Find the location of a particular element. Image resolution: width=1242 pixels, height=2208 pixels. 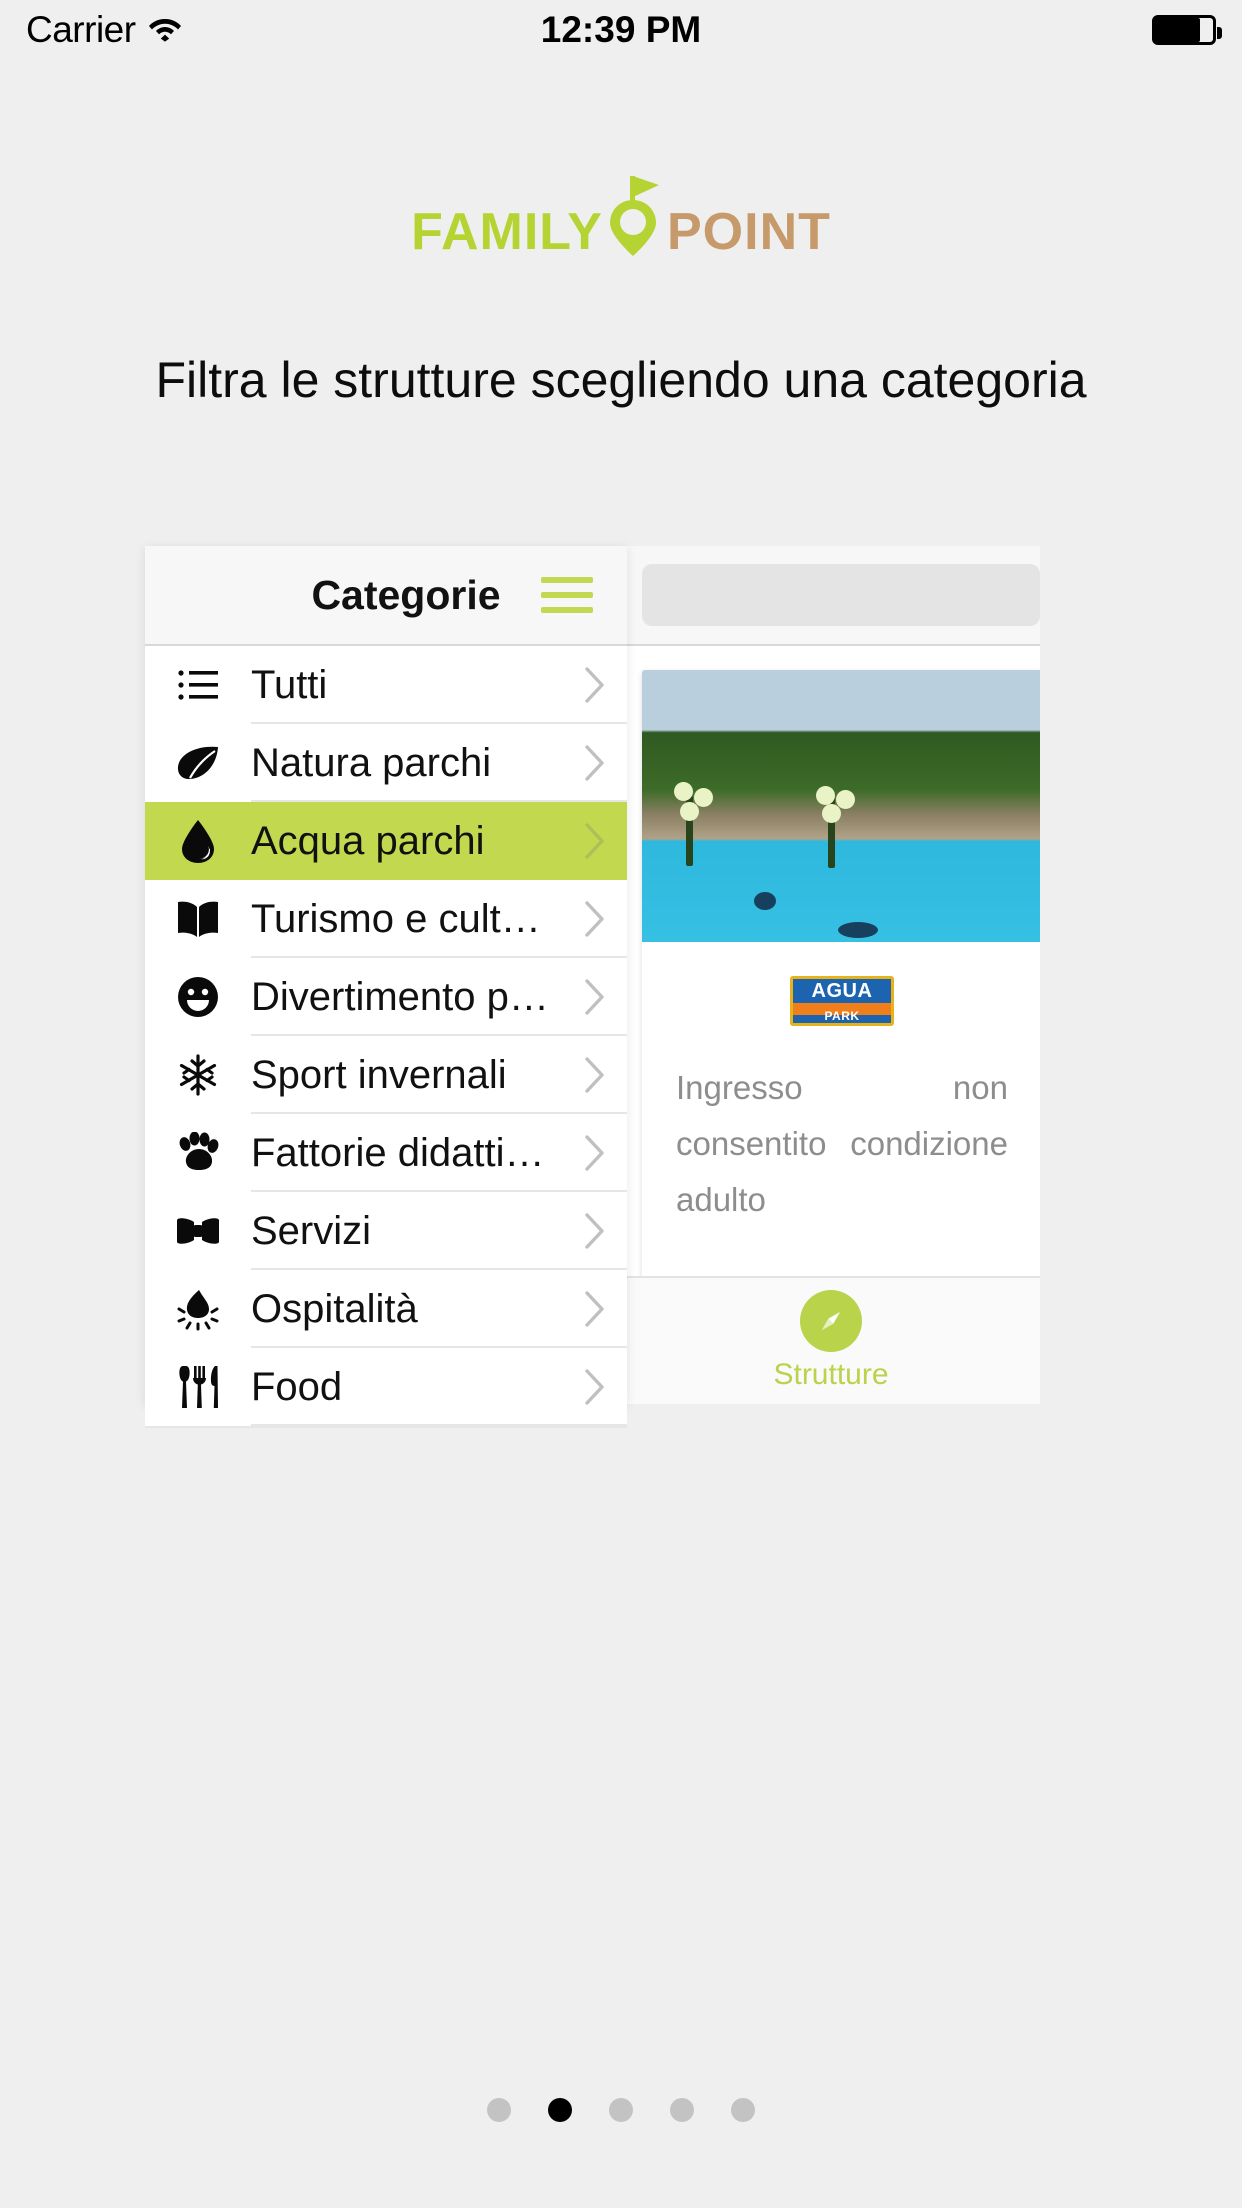

category-row-servizi: Servizi is located at coordinates (386, 1231).